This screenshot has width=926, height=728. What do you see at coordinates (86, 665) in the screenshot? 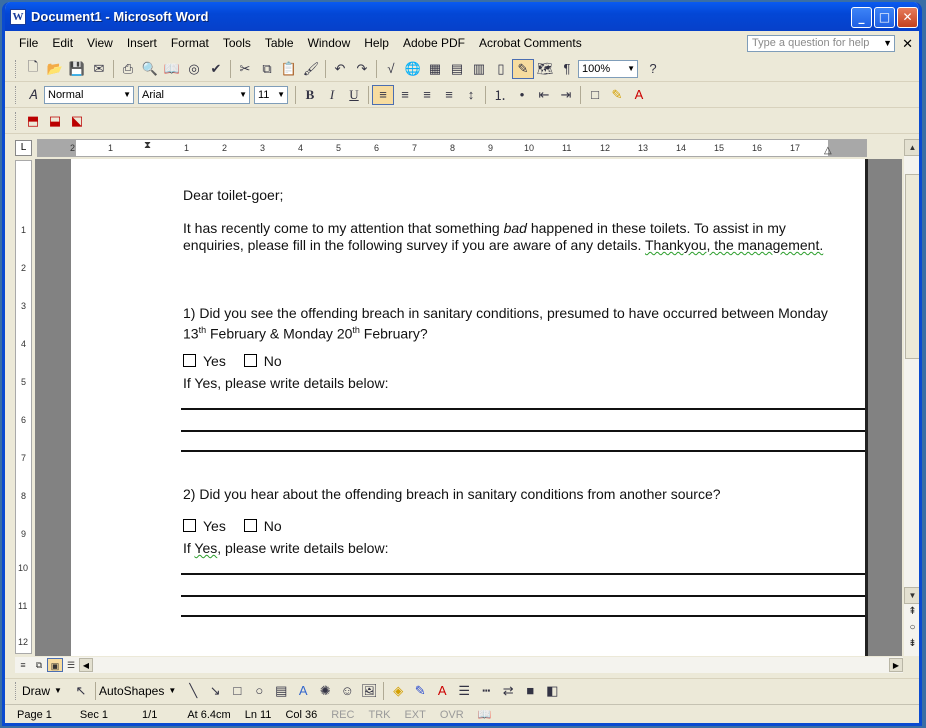
I see `scroll-left-icon: ◀` at bounding box center [86, 665].